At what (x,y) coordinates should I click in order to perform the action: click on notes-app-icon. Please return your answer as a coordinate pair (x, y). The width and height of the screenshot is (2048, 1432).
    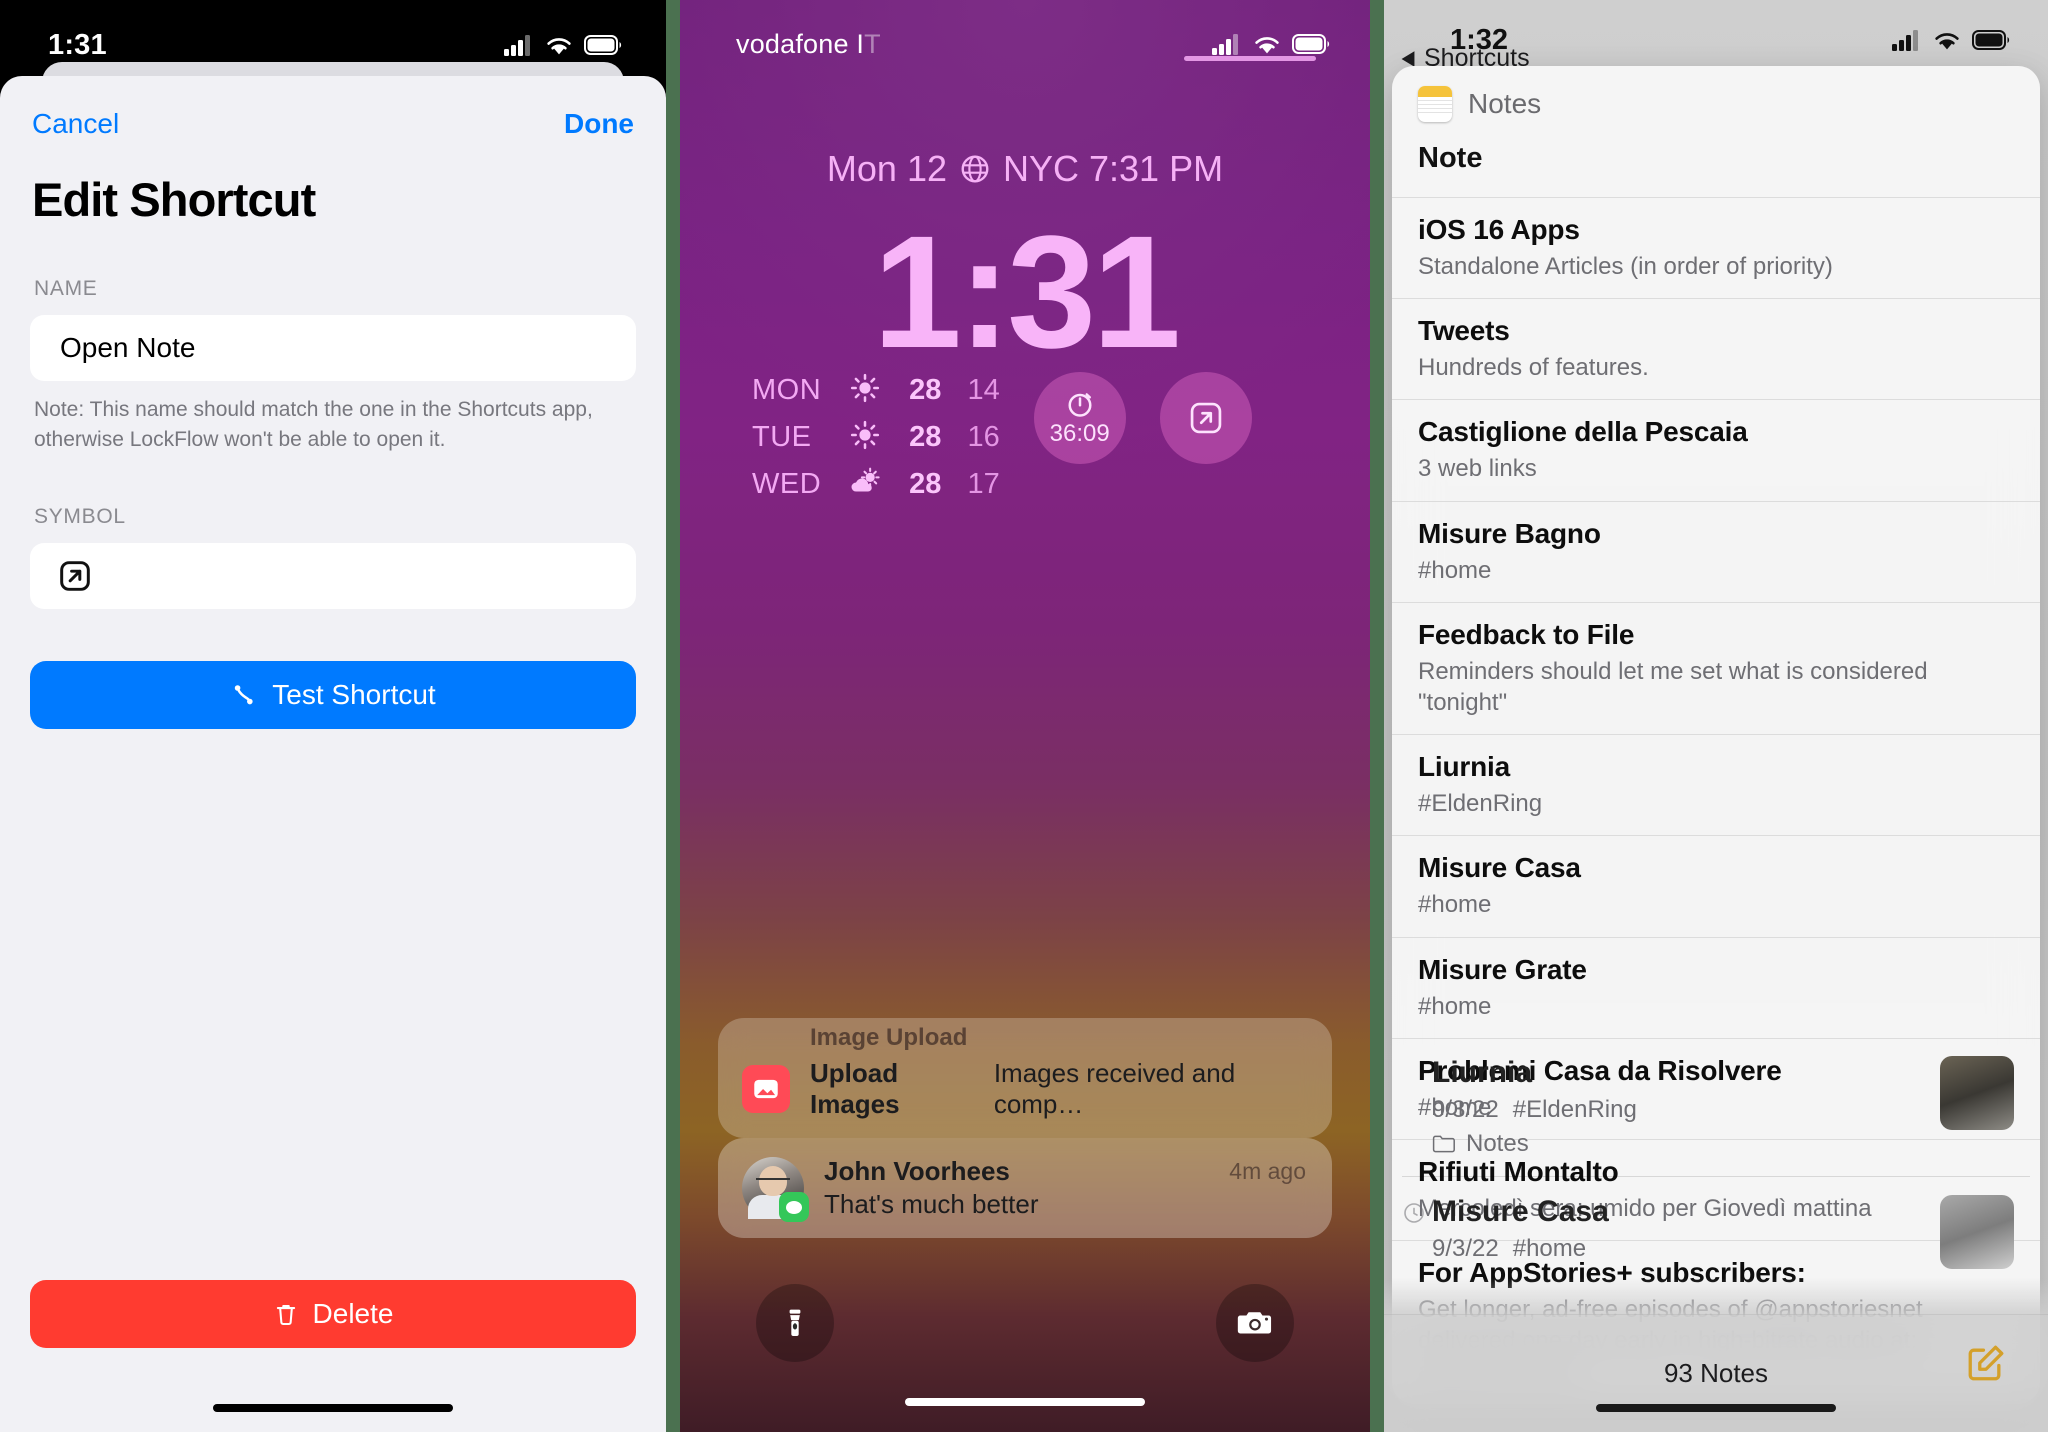
    Looking at the image, I should click on (1435, 104).